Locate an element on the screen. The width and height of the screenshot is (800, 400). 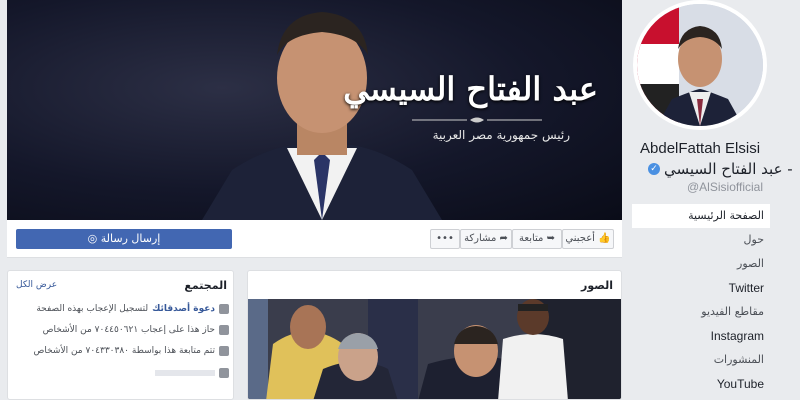
nav-item-photos: الصور is located at coordinates (700, 264).